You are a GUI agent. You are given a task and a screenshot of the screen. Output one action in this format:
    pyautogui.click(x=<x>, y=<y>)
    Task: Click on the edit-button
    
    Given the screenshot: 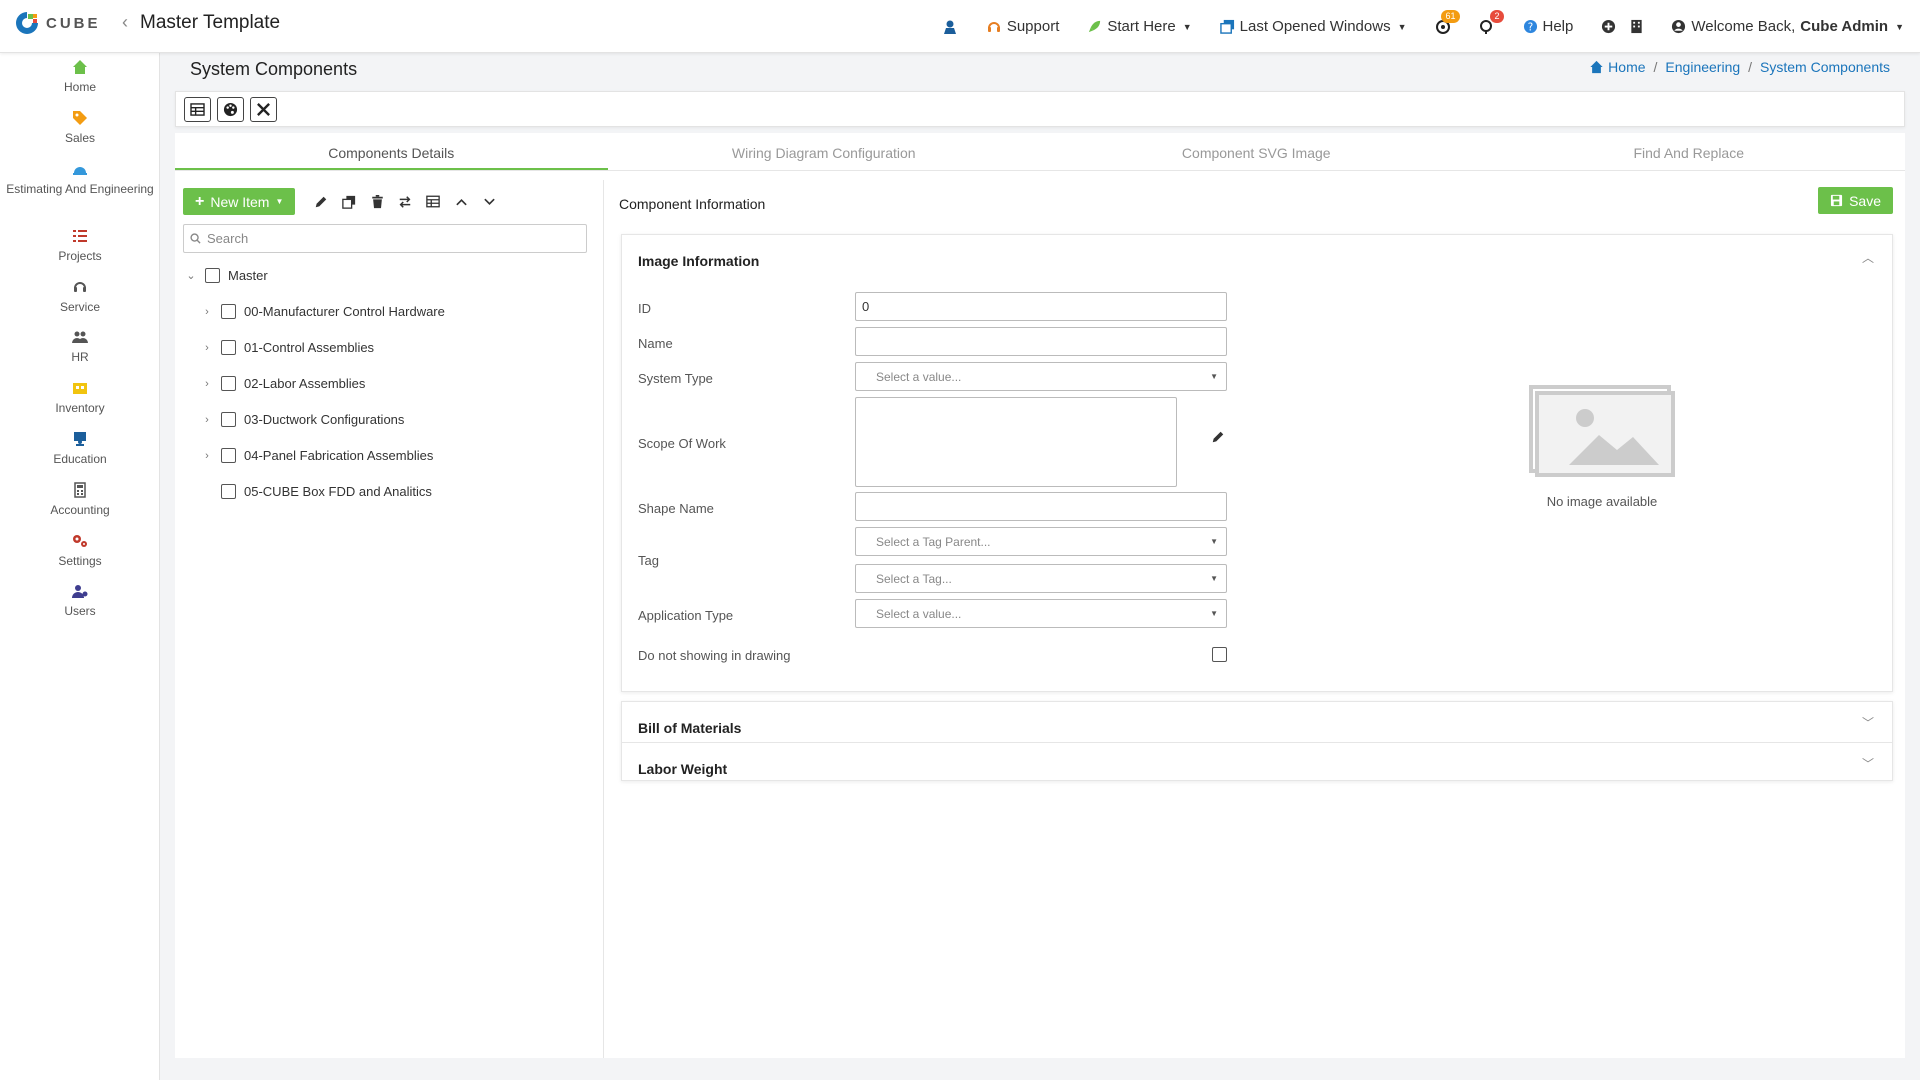 What is the action you would take?
    pyautogui.click(x=321, y=201)
    